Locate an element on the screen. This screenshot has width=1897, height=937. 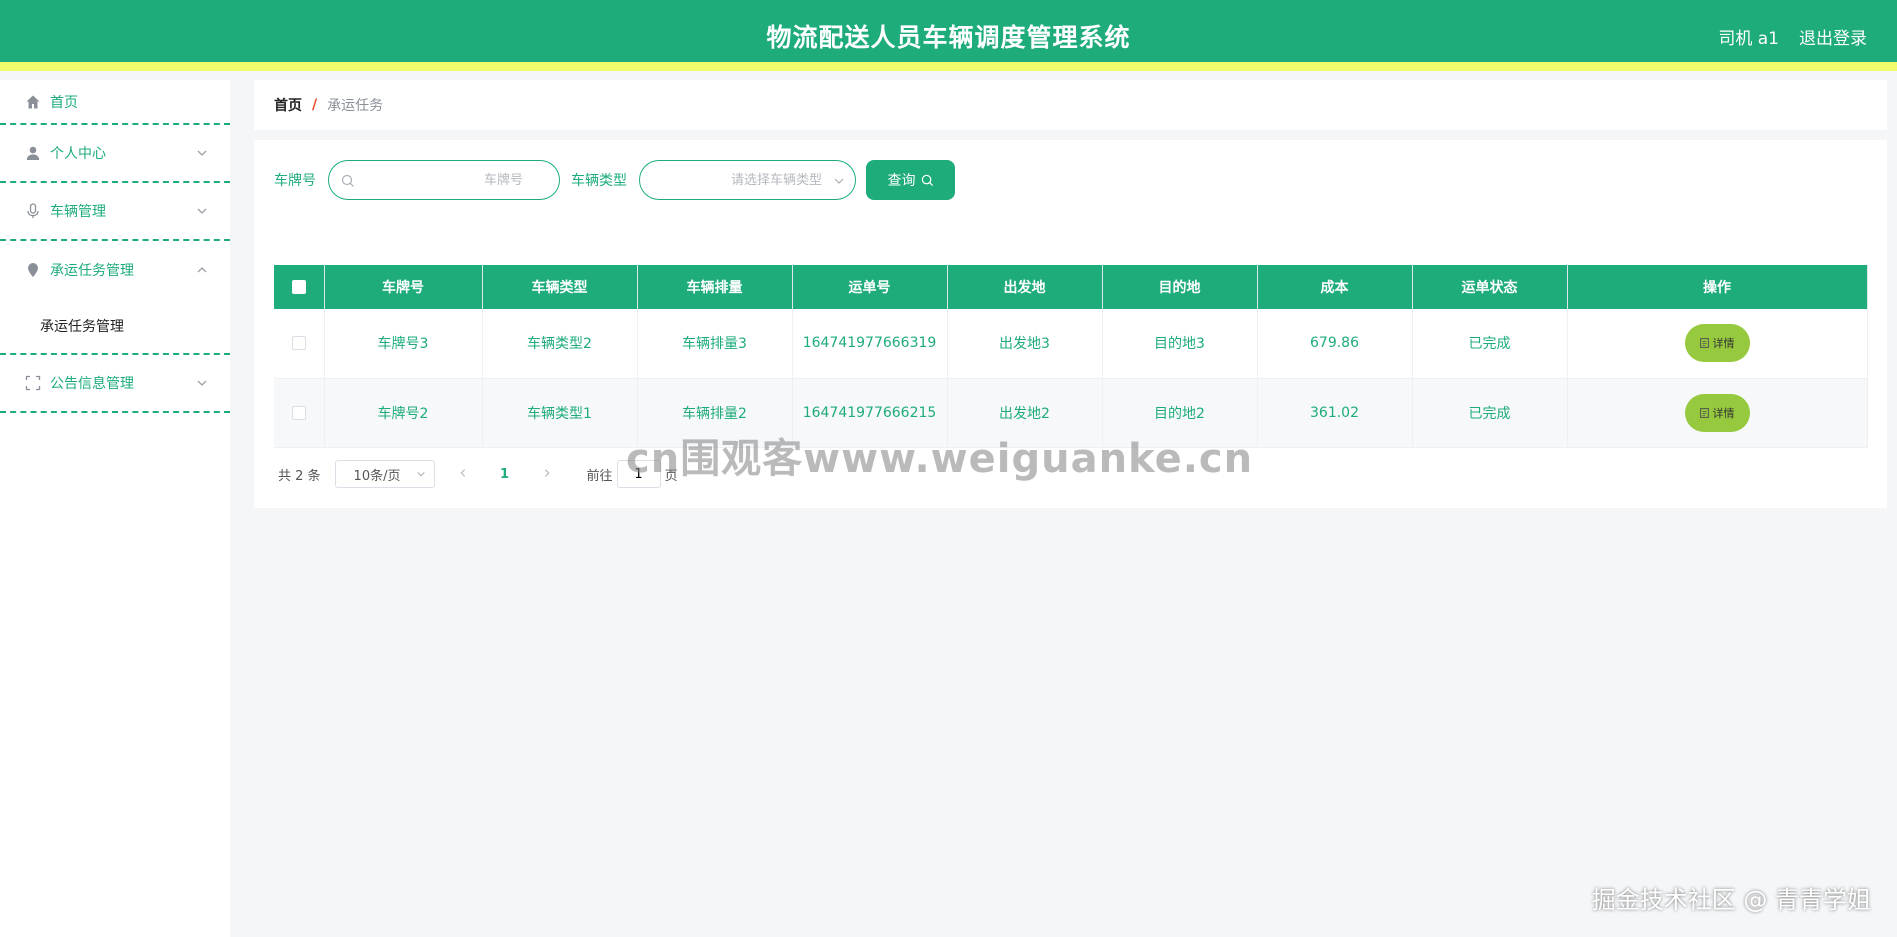
logout-button: 退出登录 is located at coordinates (1833, 36).